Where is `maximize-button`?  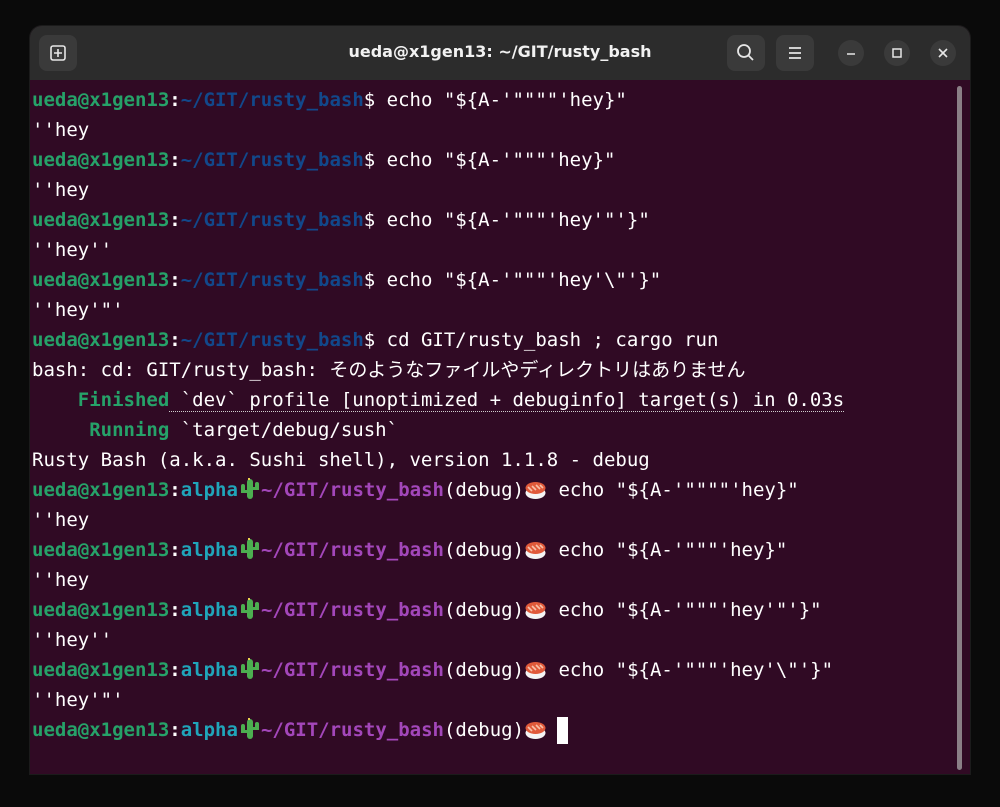
maximize-button is located at coordinates (897, 53).